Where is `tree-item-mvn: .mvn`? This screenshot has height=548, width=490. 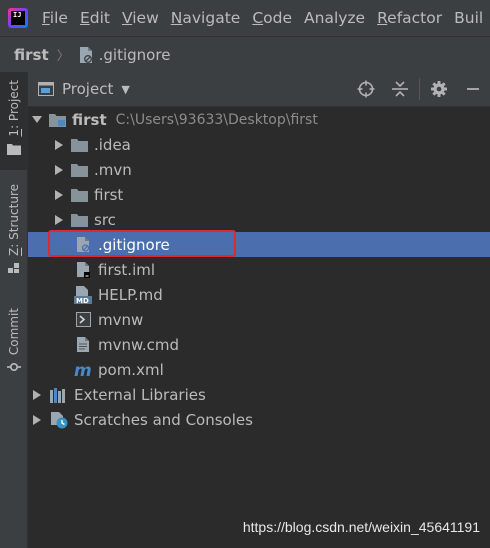 tree-item-mvn: .mvn is located at coordinates (259, 169).